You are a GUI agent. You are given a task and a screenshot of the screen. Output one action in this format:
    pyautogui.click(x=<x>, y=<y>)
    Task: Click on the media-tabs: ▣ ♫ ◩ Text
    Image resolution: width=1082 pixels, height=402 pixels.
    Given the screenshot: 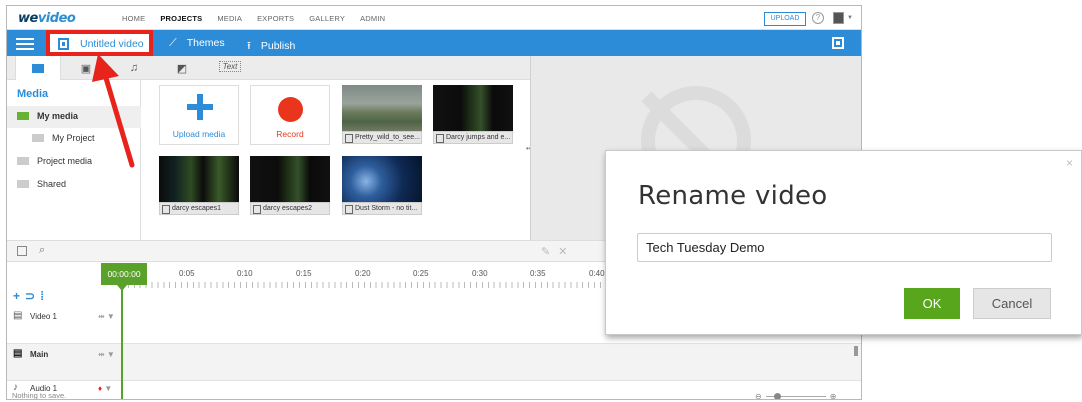 What is the action you would take?
    pyautogui.click(x=268, y=68)
    